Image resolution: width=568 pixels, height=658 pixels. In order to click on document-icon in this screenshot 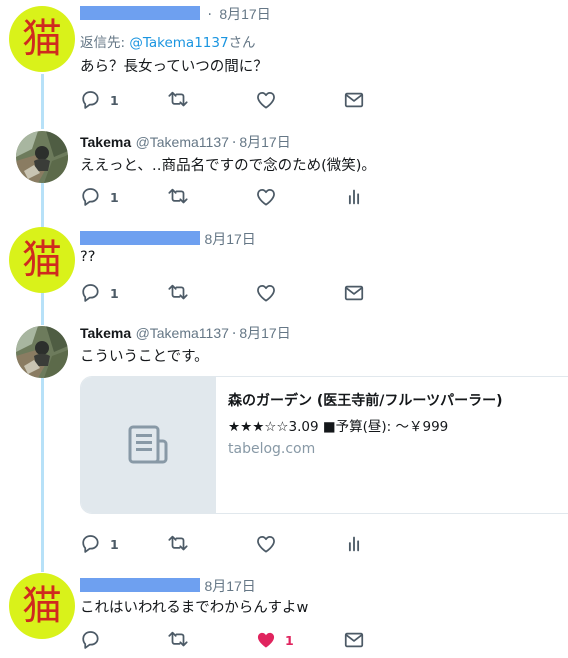, I will do `click(147, 444)`.